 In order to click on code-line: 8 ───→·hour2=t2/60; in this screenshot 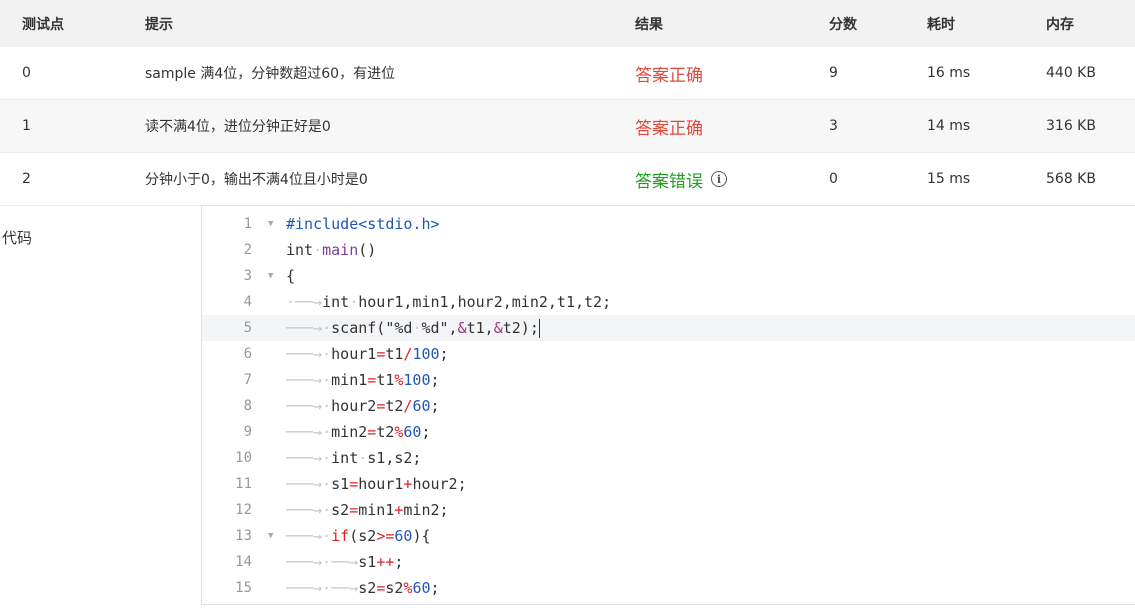, I will do `click(668, 406)`.